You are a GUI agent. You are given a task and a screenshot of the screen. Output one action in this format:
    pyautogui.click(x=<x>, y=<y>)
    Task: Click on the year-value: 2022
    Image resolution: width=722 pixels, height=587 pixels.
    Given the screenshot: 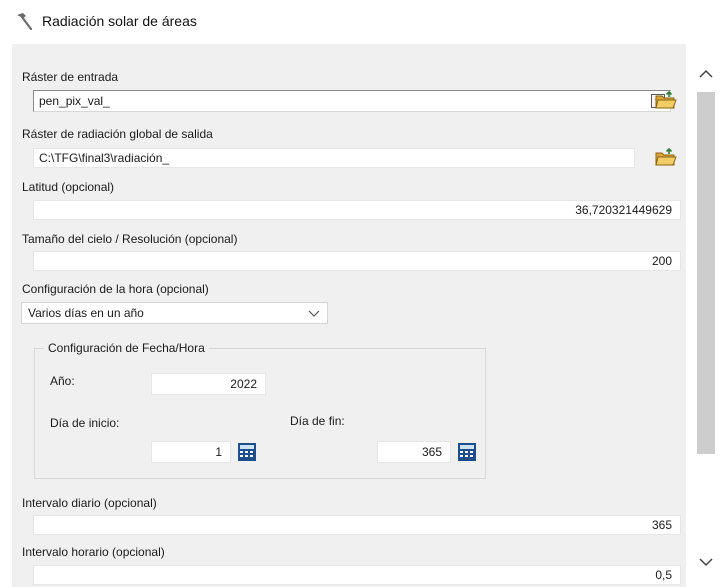 What is the action you would take?
    pyautogui.click(x=243, y=384)
    